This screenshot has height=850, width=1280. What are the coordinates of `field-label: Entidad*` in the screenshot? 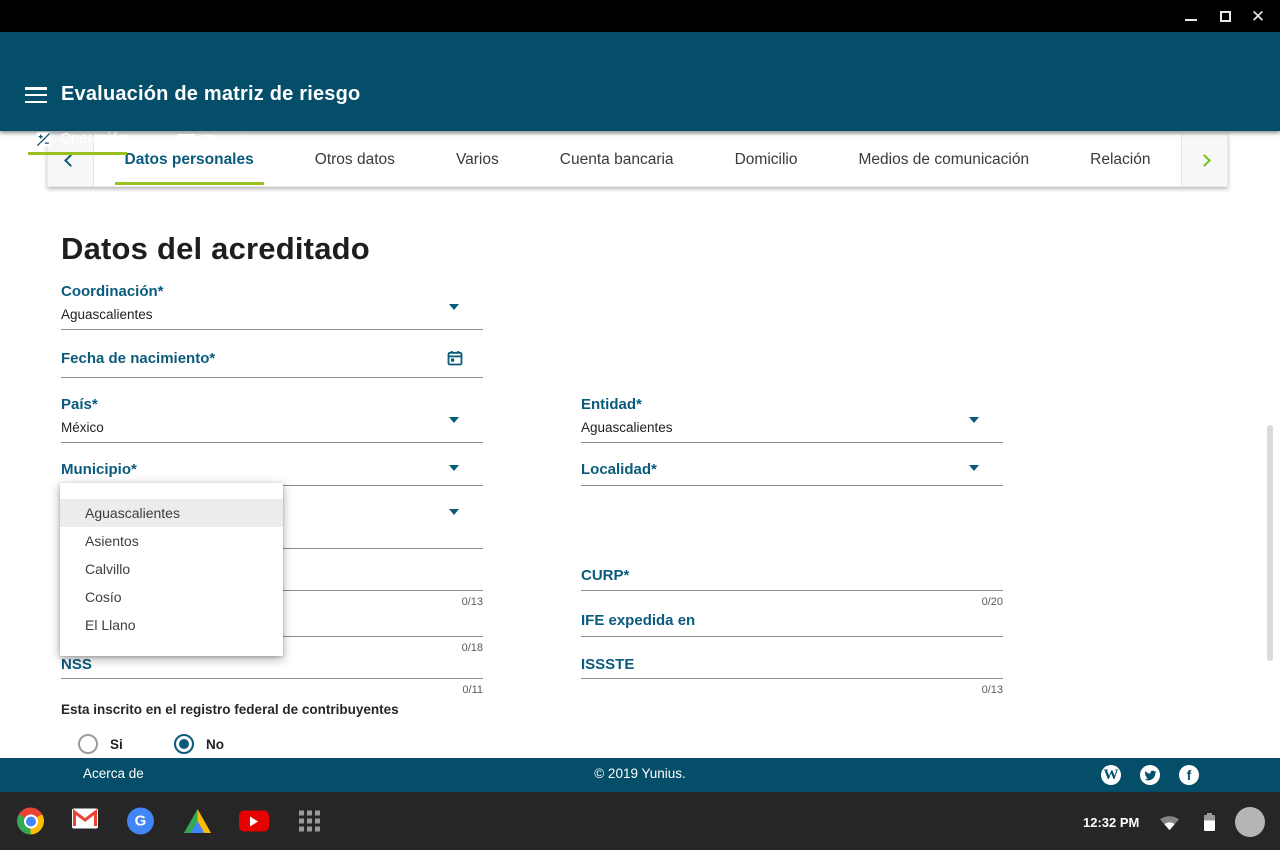 It's located at (611, 404).